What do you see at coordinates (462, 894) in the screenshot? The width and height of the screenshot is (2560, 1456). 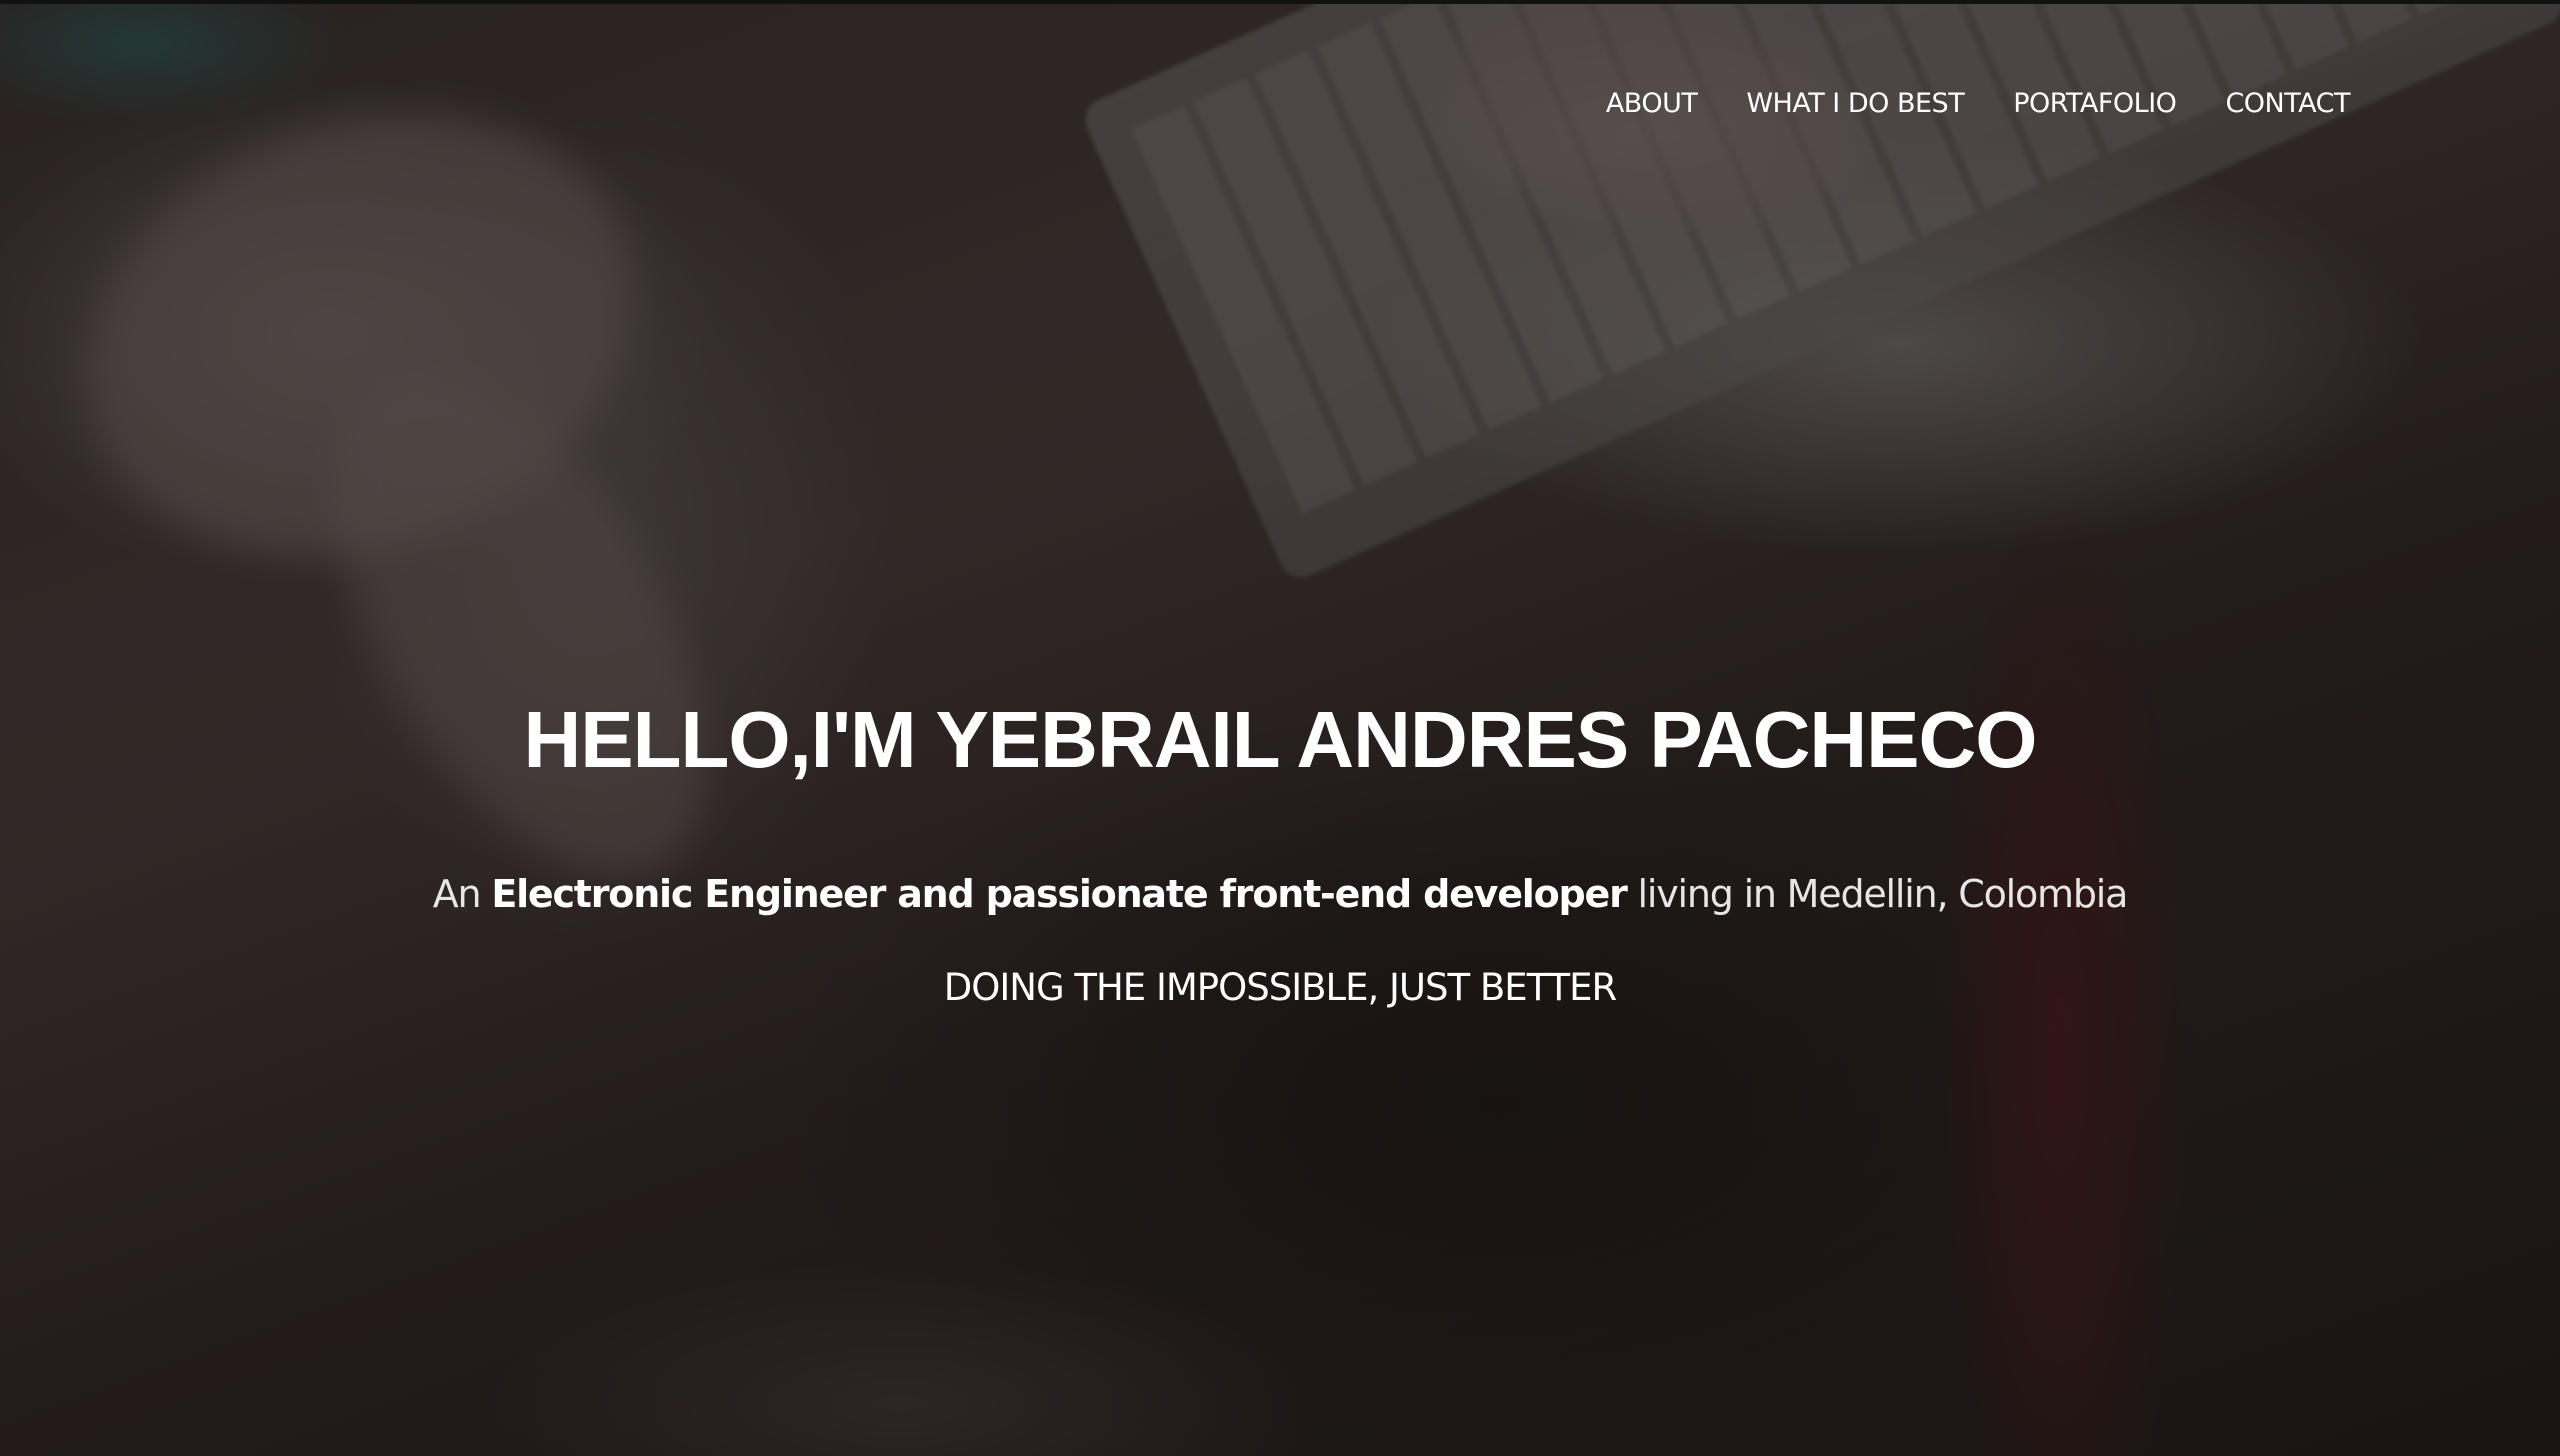 I see `subtitle-prefix: An` at bounding box center [462, 894].